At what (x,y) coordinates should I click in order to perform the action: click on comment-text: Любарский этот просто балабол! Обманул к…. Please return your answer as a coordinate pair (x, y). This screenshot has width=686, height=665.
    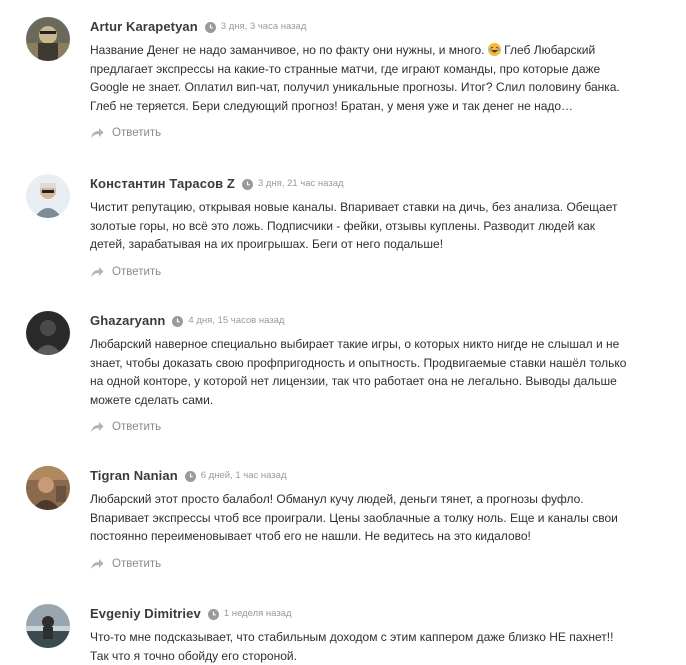
    Looking at the image, I should click on (354, 517).